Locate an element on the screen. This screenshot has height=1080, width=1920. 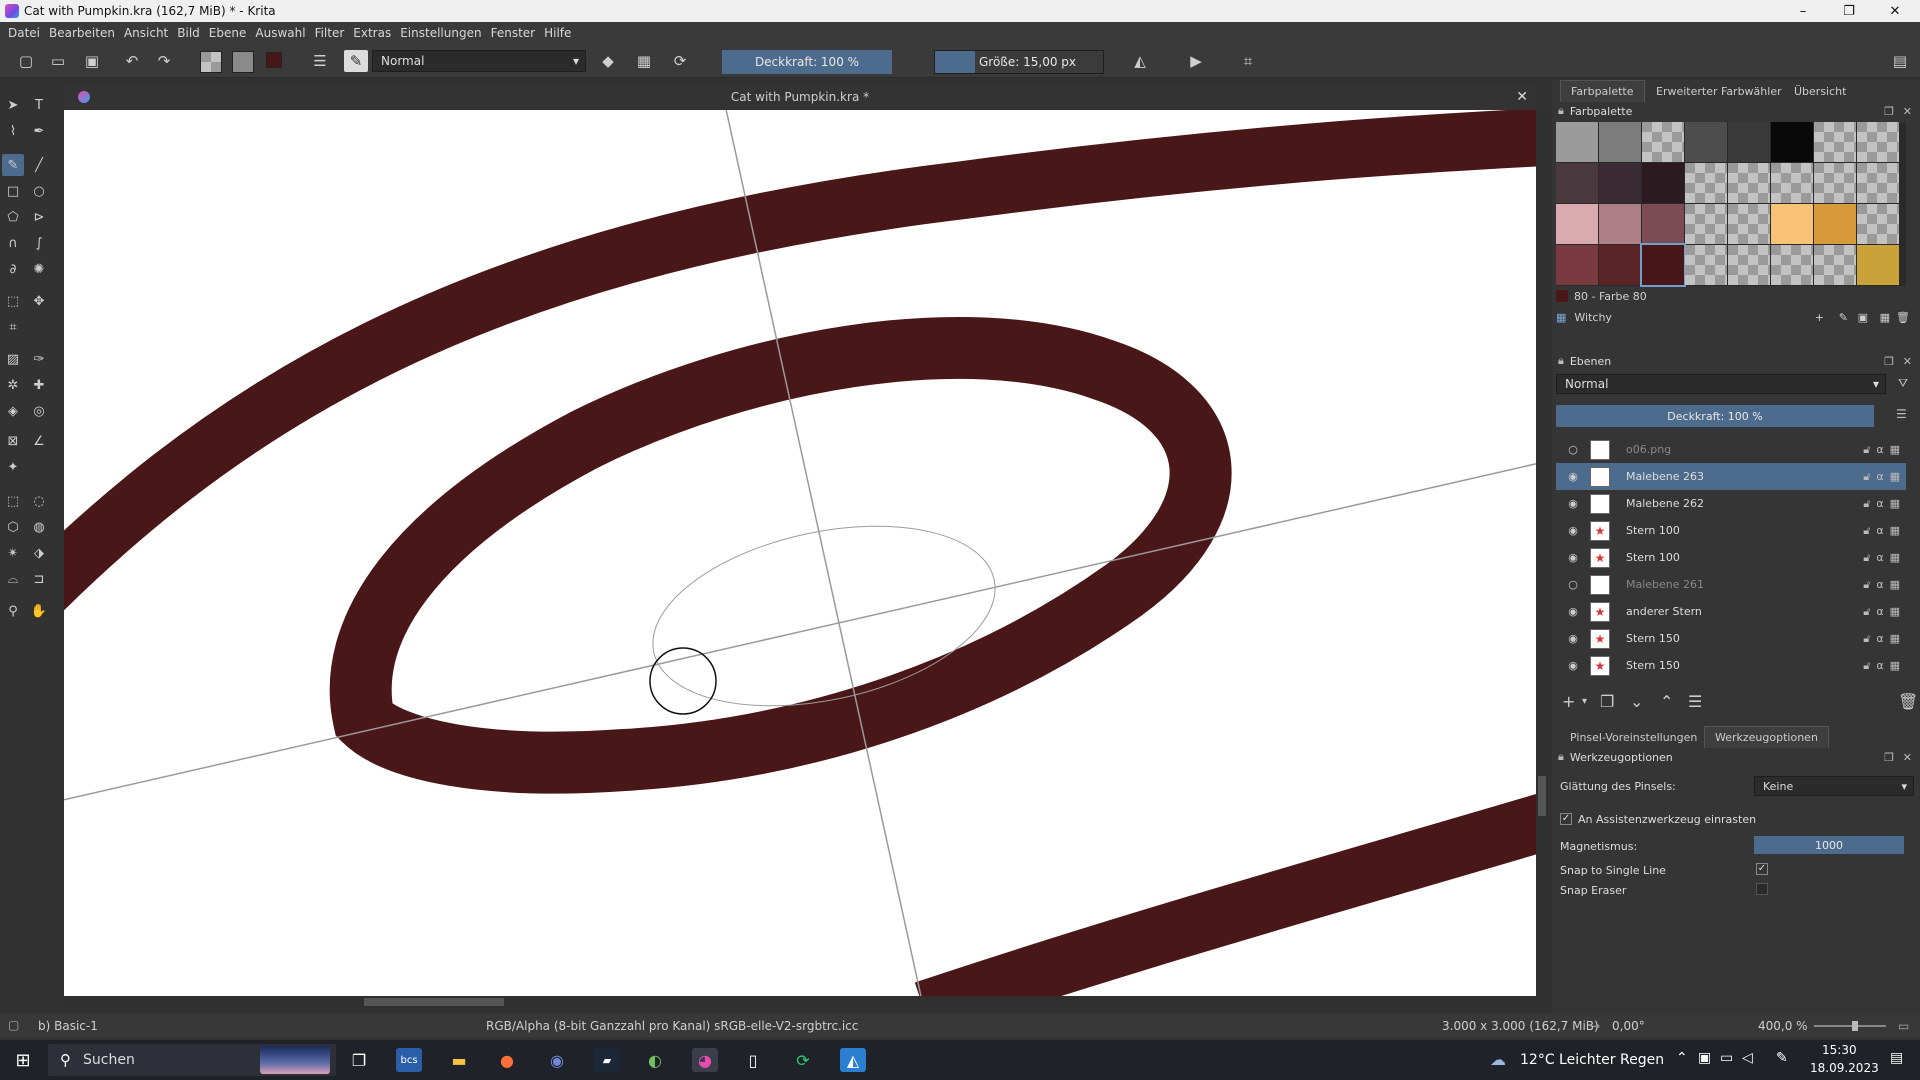
windows-start-icon: ⊞ is located at coordinates (23, 1060).